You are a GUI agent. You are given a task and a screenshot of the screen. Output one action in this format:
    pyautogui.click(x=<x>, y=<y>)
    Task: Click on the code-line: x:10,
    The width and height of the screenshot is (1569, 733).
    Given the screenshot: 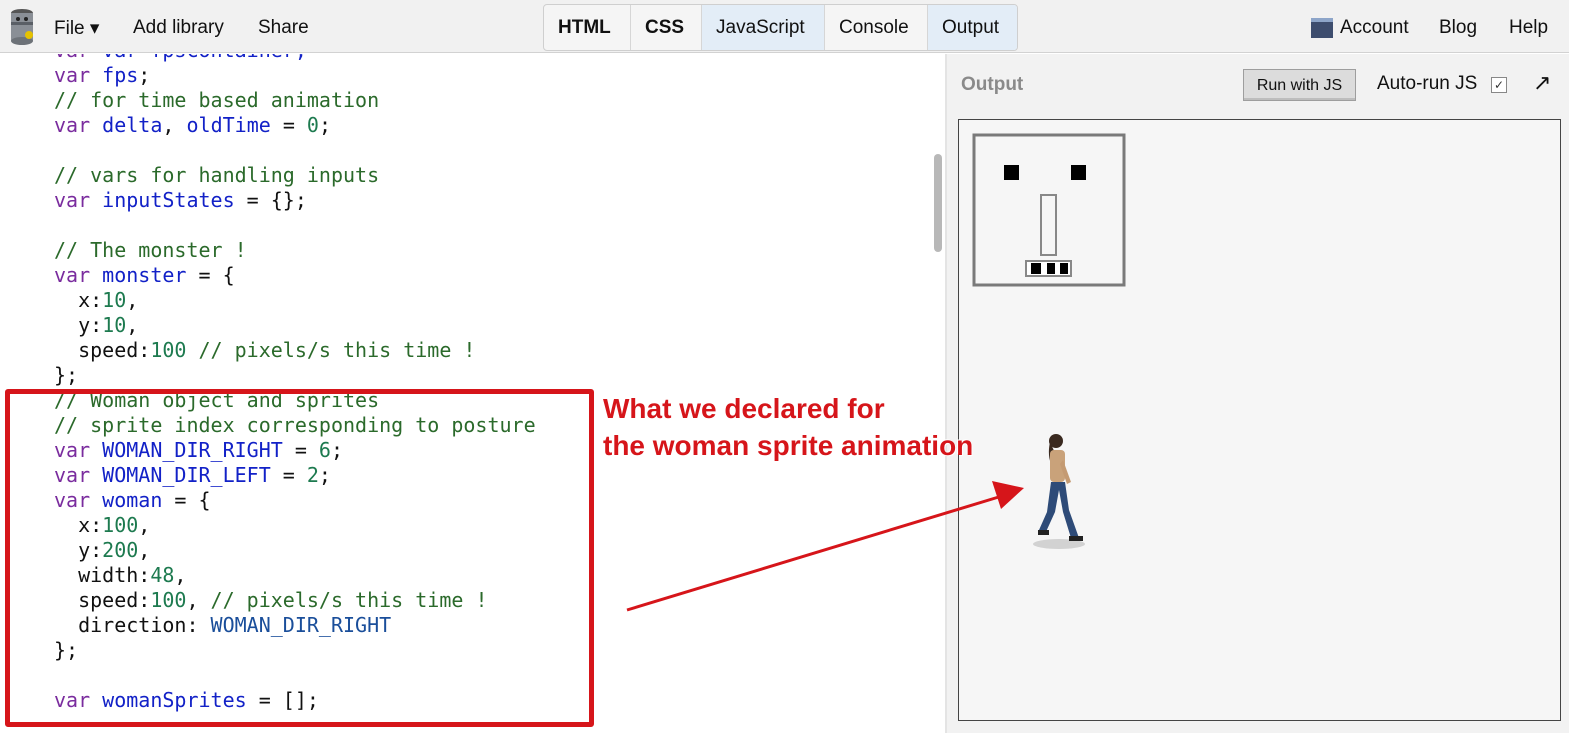 What is the action you would take?
    pyautogui.click(x=96, y=300)
    